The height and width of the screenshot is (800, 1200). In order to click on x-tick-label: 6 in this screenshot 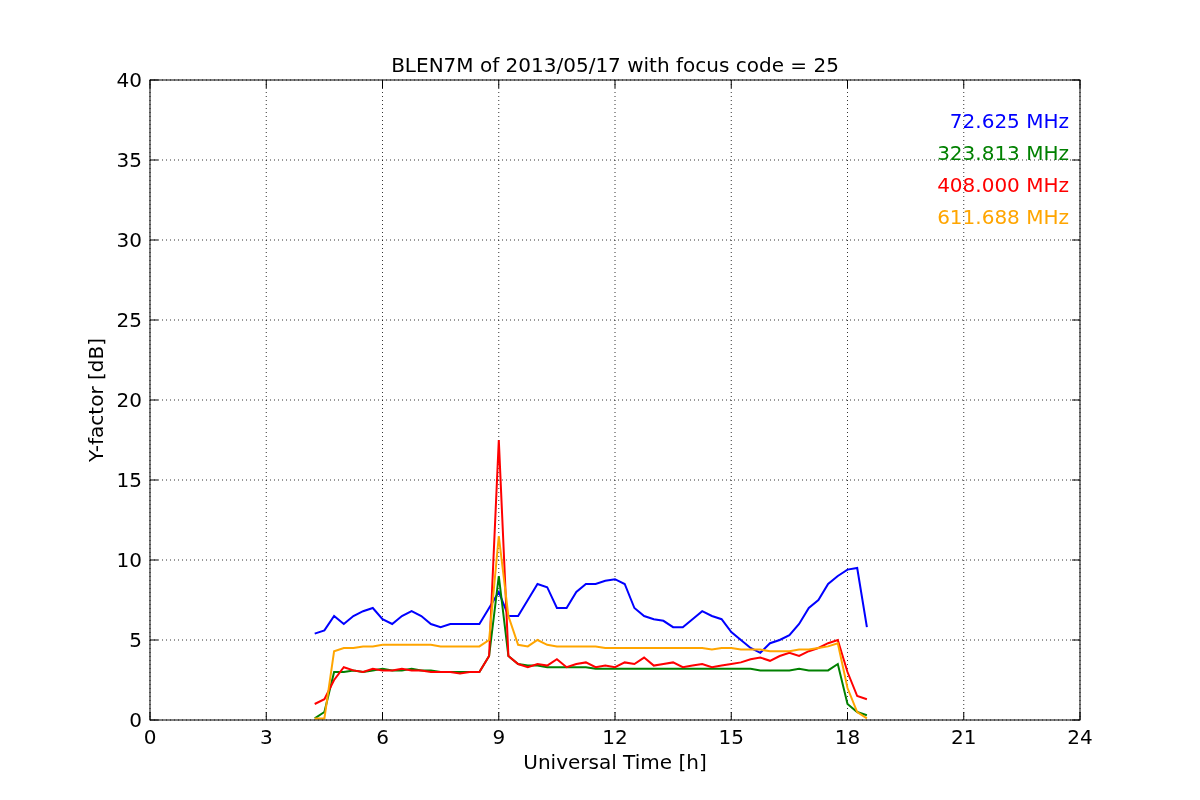, I will do `click(382, 737)`.